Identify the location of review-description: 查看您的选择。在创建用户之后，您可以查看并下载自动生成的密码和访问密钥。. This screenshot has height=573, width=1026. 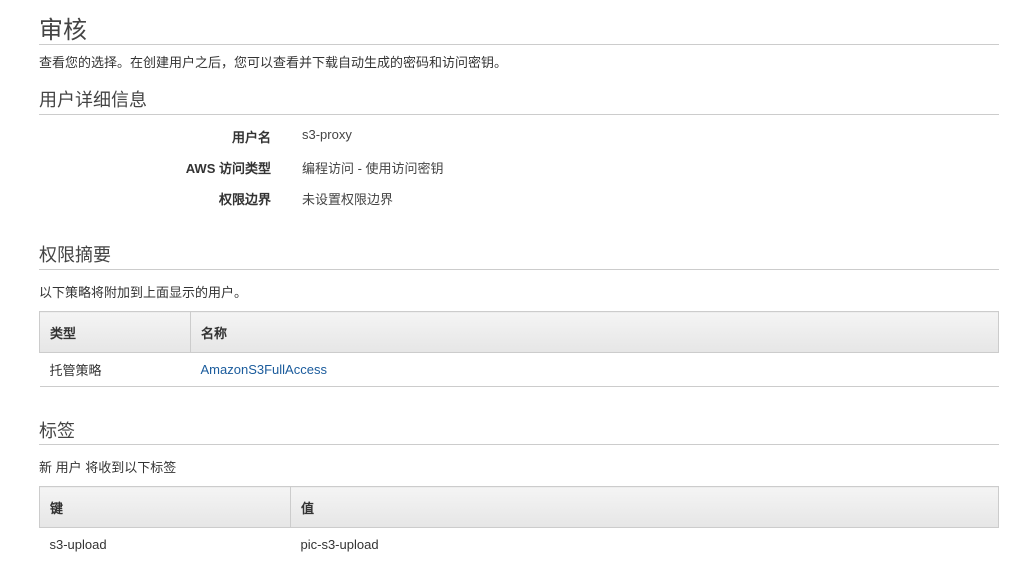
(273, 62).